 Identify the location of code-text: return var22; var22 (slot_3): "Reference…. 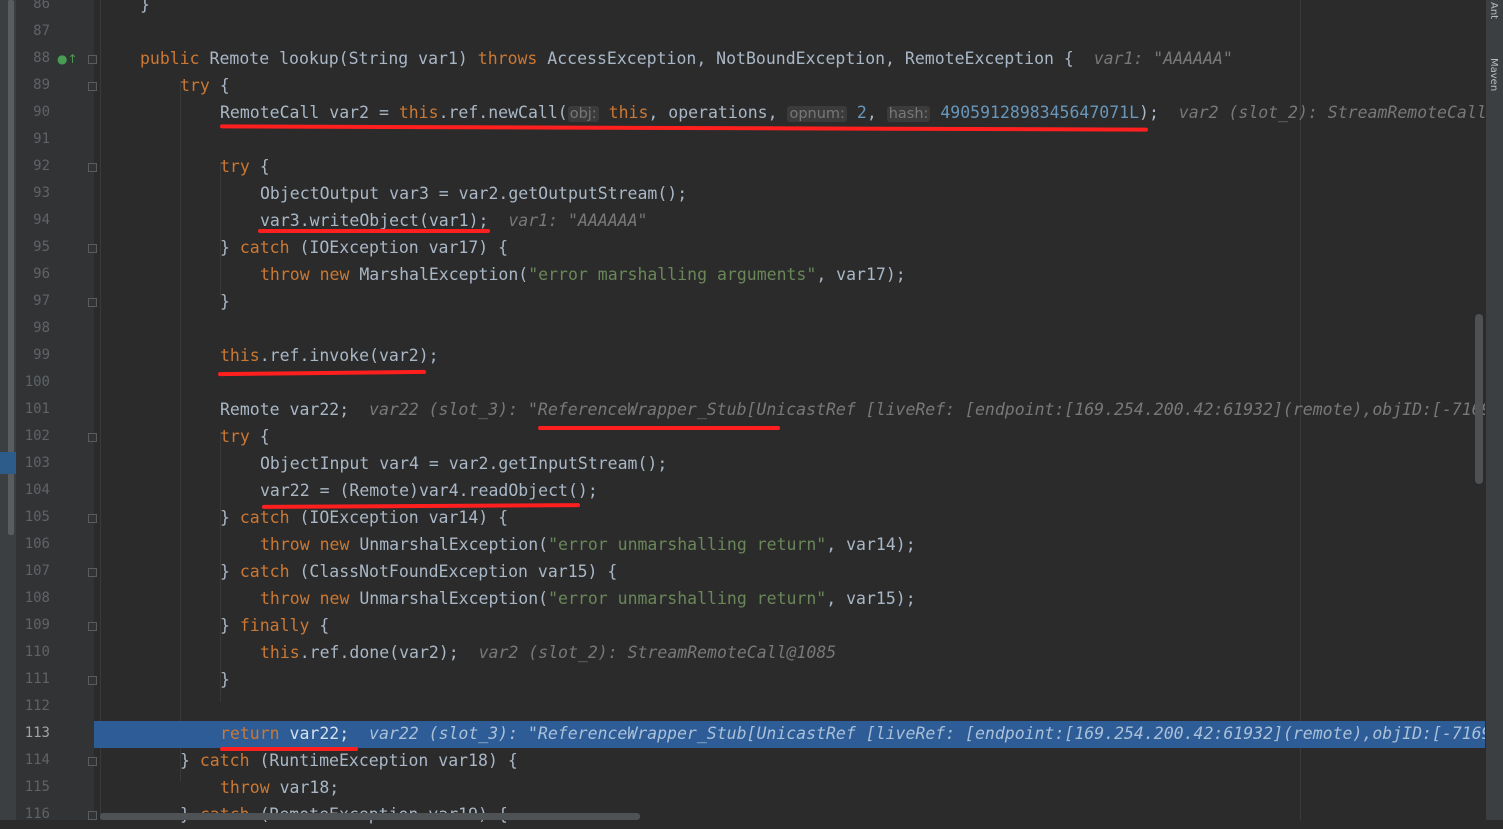
(856, 733).